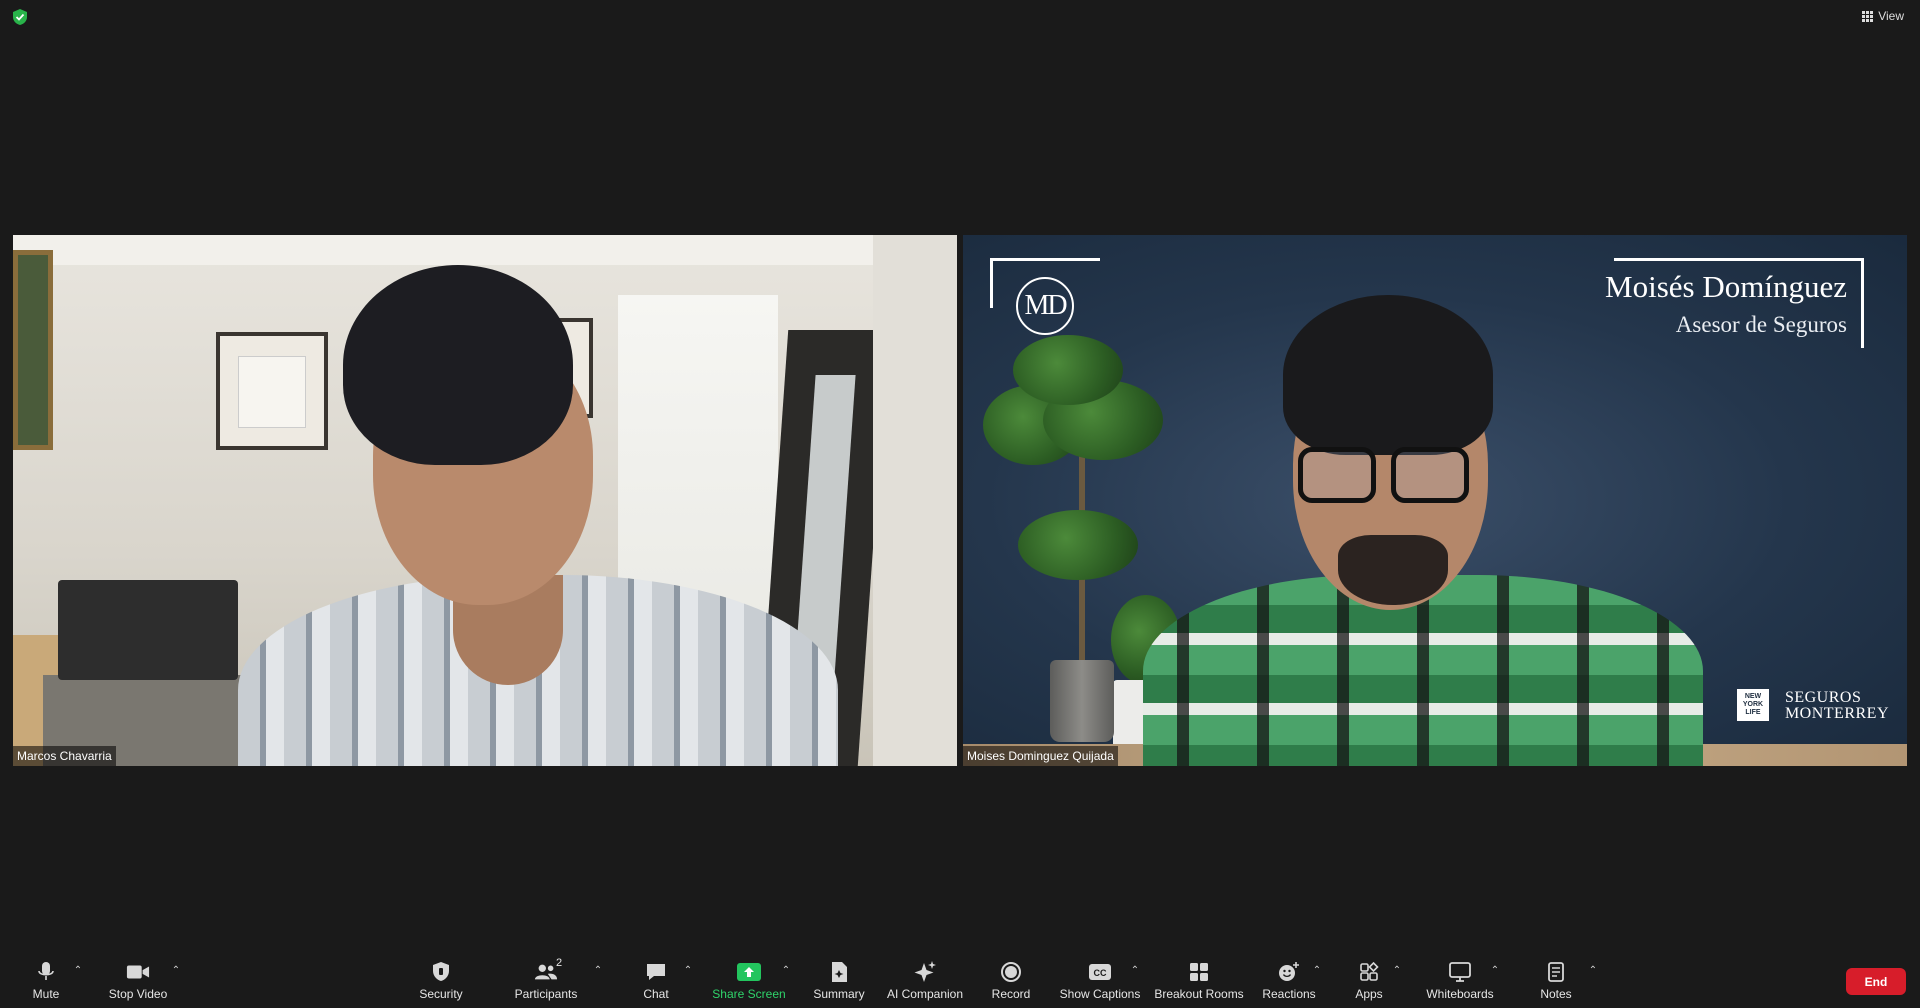 This screenshot has height=1008, width=1920. I want to click on apps-options-caret: ⌃, so click(1397, 971).